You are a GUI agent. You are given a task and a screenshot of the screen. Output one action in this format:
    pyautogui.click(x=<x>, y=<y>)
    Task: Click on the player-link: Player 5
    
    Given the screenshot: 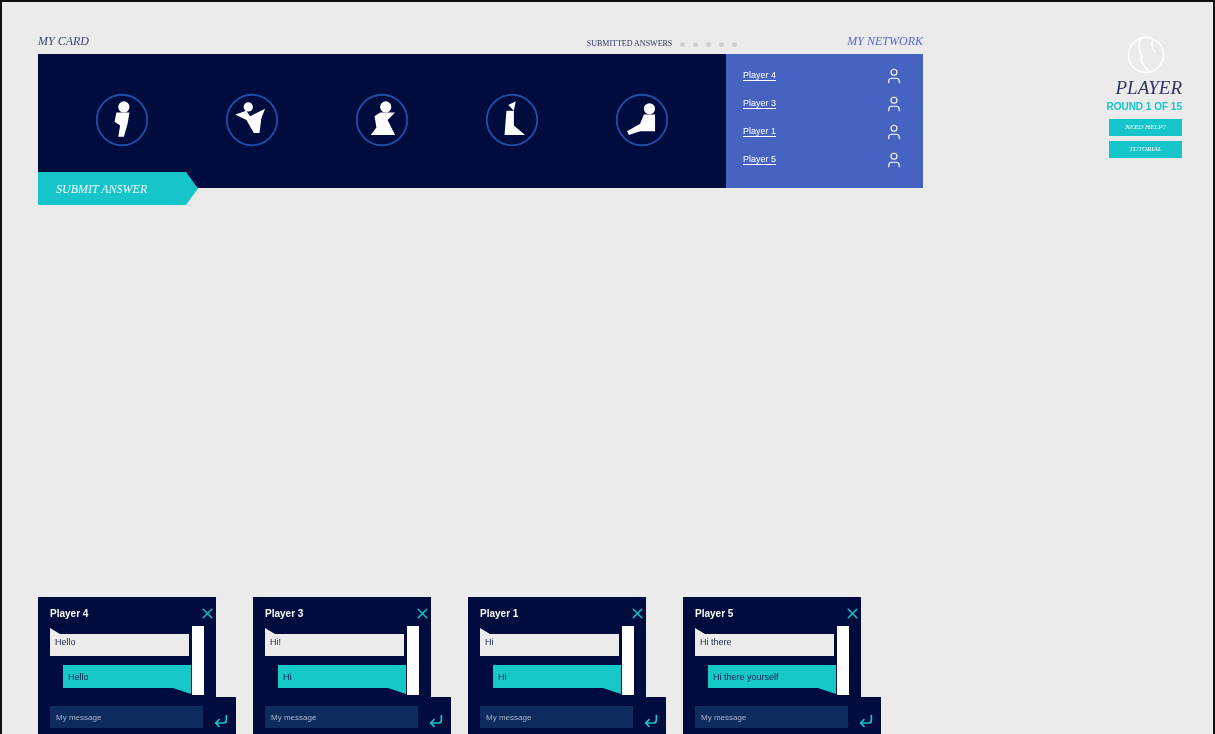 What is the action you would take?
    pyautogui.click(x=760, y=159)
    